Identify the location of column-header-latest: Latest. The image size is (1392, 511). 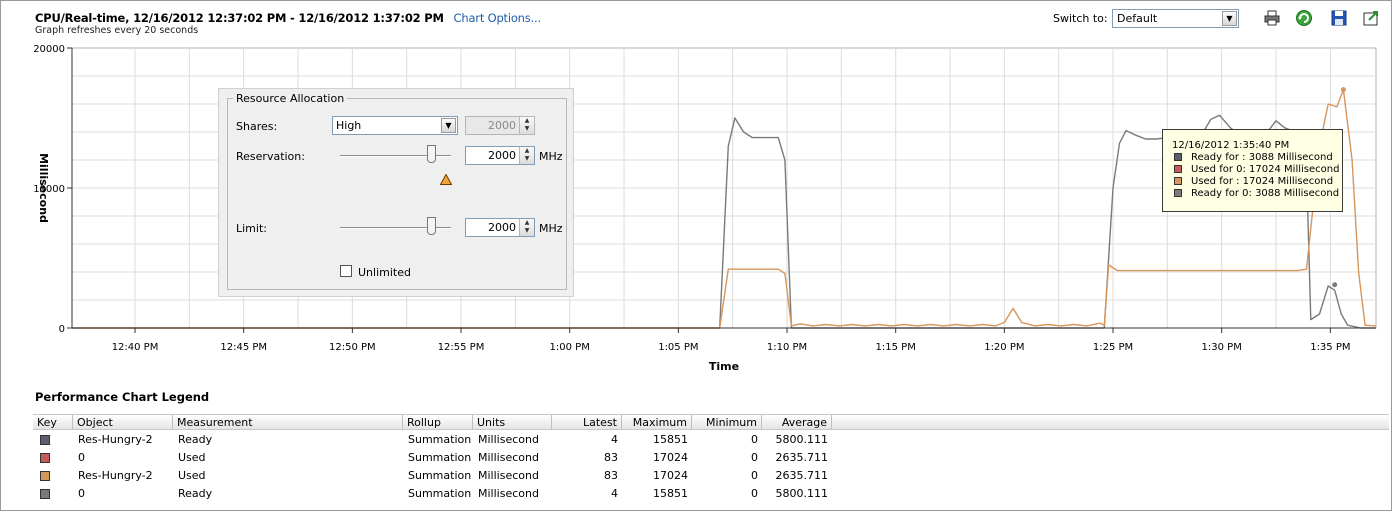
(587, 422).